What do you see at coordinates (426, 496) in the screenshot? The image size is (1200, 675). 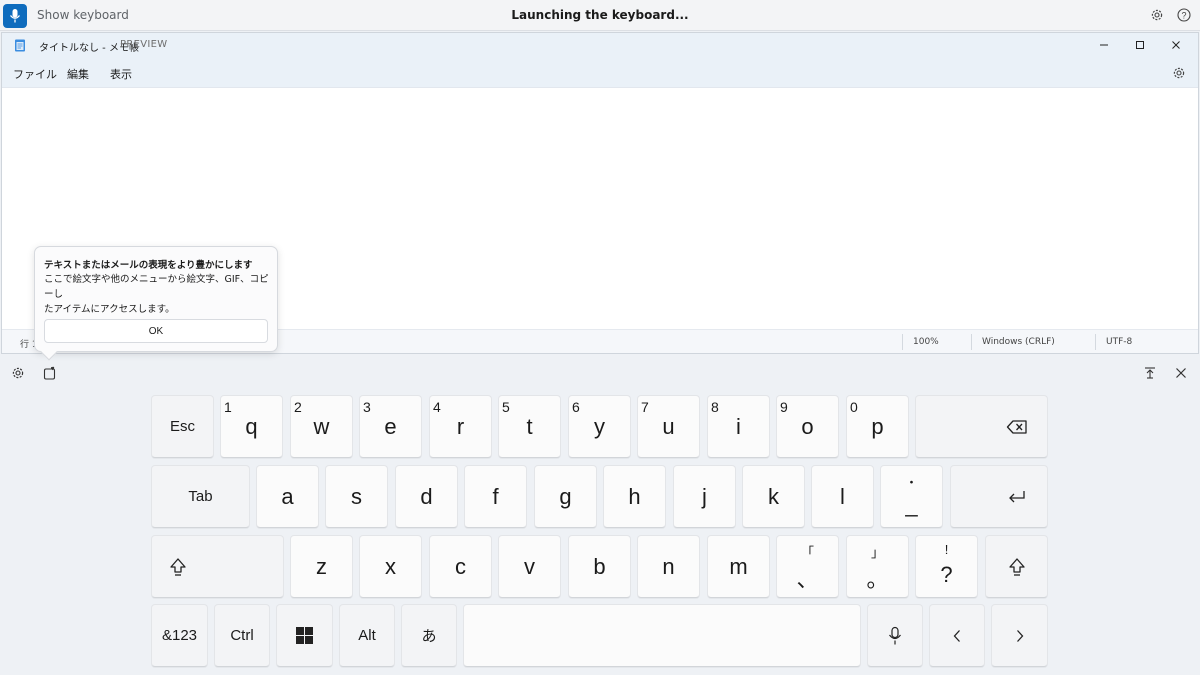 I see `key-d: d` at bounding box center [426, 496].